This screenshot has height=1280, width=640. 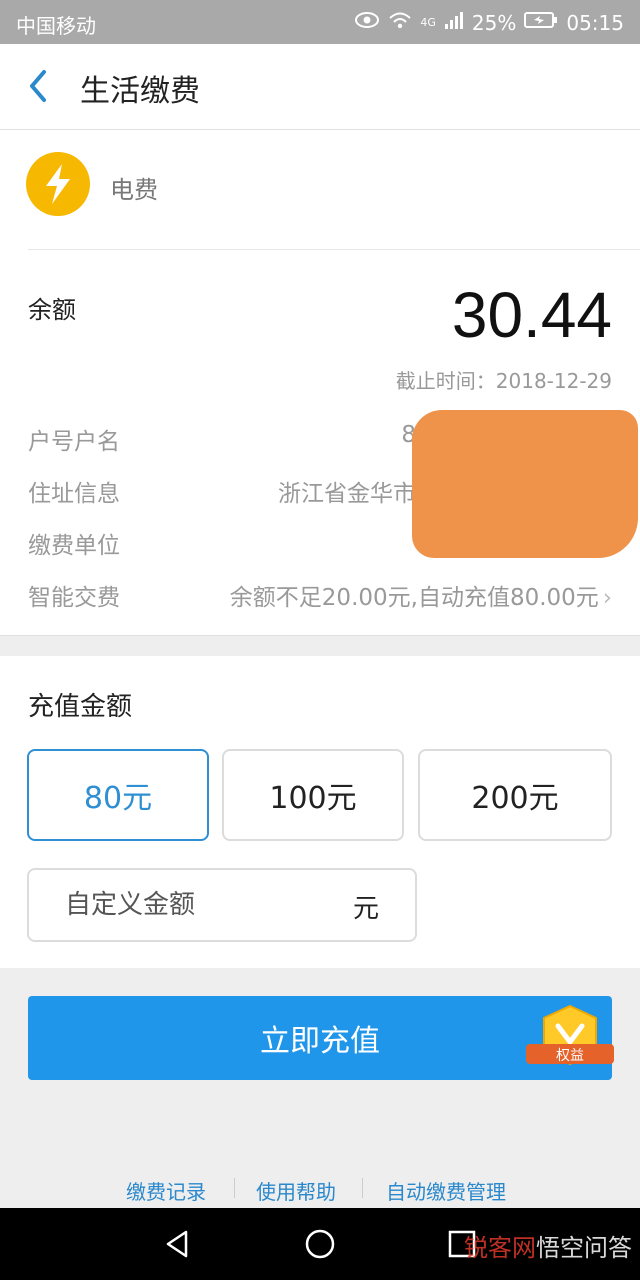 What do you see at coordinates (548, 1248) in the screenshot?
I see `watermark: 锐客网悟空问答` at bounding box center [548, 1248].